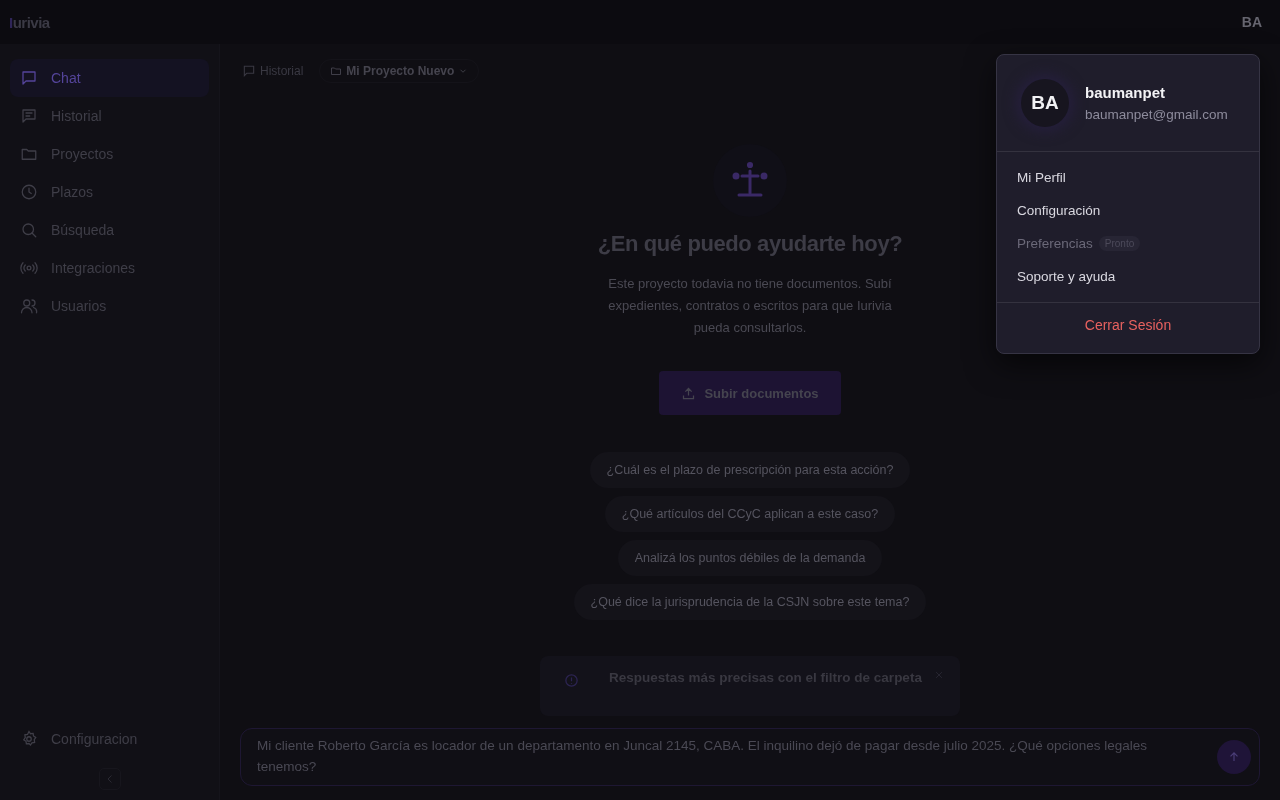 This screenshot has width=1280, height=800. I want to click on signal-icon, so click(29, 268).